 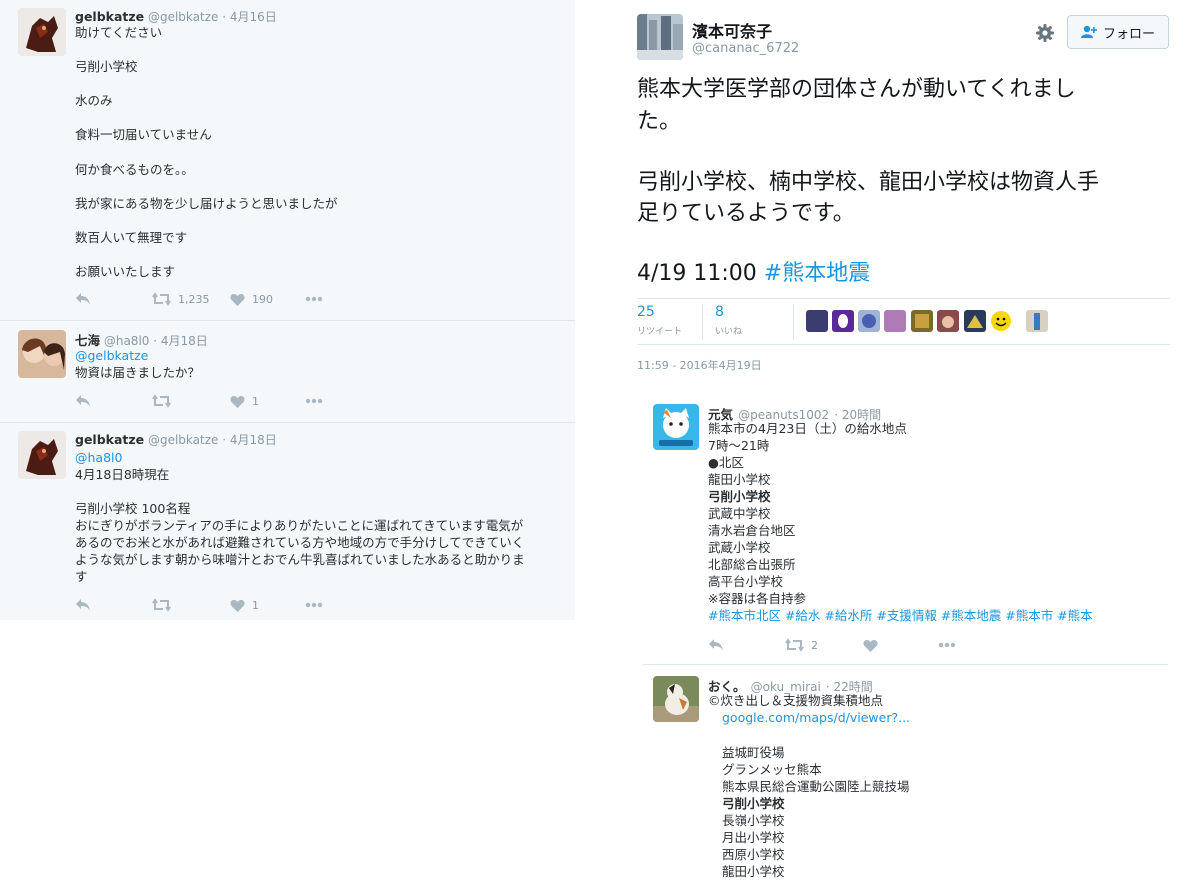 I want to click on reply2-line: ©炊き出し＆支援物資集積地点, so click(x=796, y=700).